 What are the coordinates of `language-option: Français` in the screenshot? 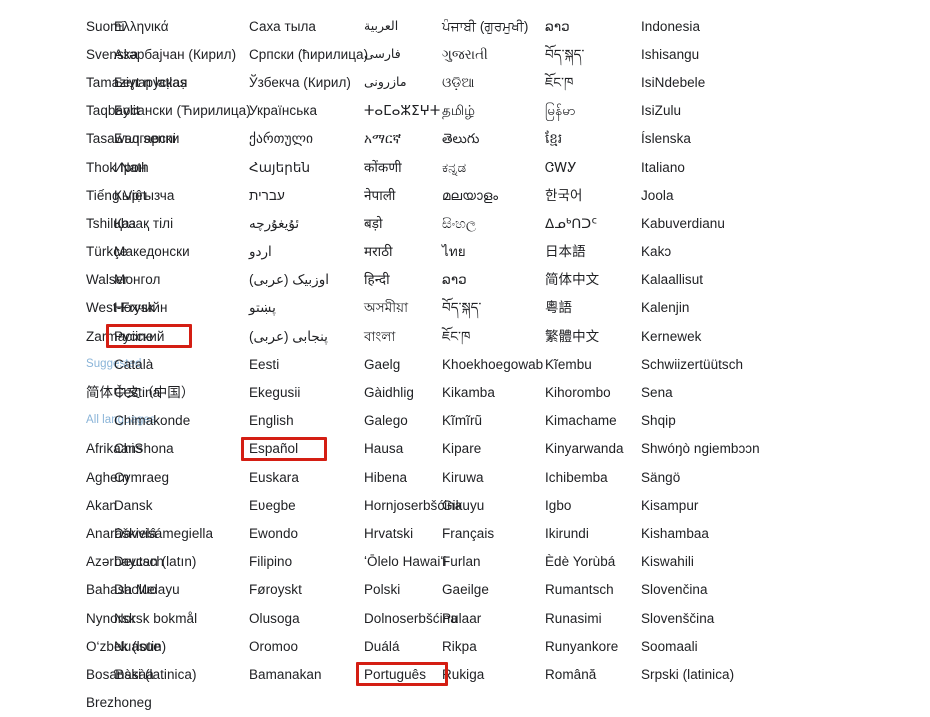 It's located at (491, 533).